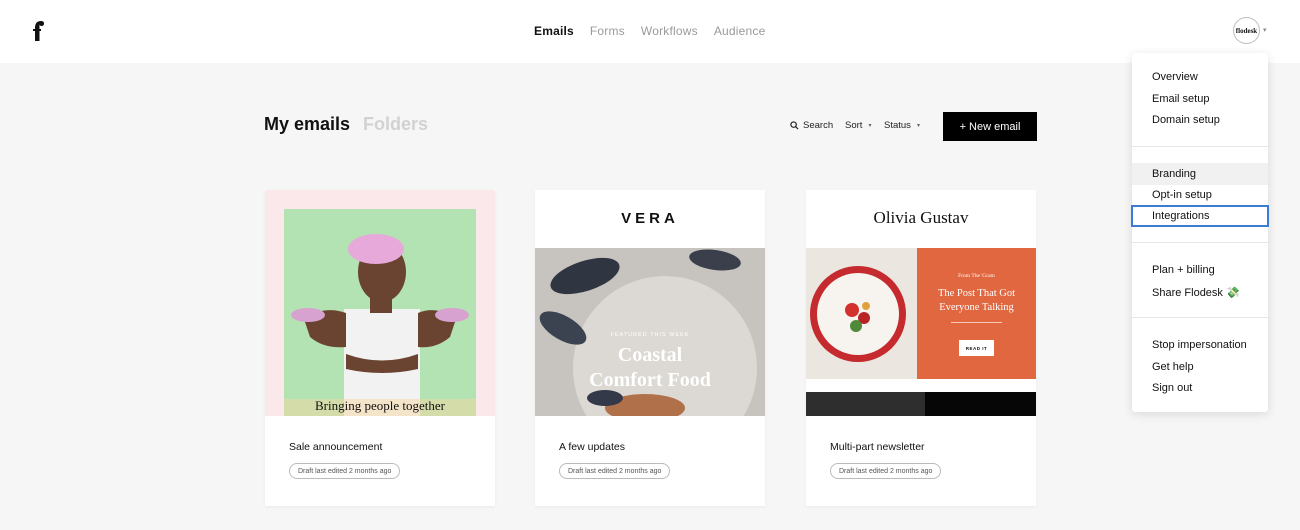 This screenshot has height=530, width=1300. What do you see at coordinates (380, 405) in the screenshot?
I see `thumbnail-caption: Bringing people together` at bounding box center [380, 405].